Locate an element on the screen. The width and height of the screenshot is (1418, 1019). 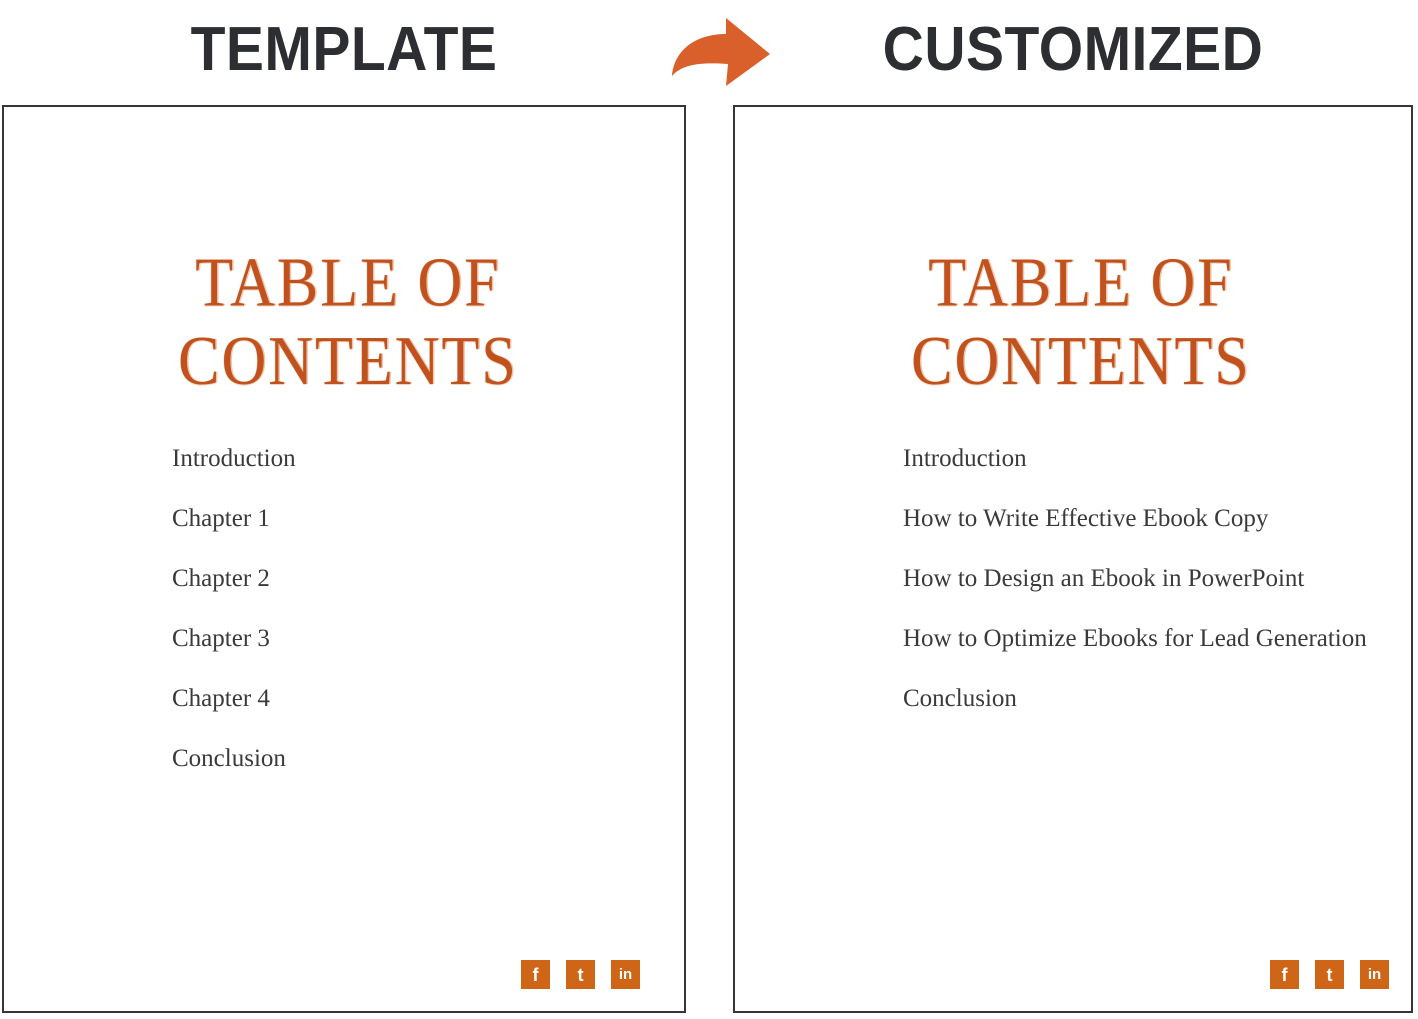
list-item: How to Write Effective Ebook Copy is located at coordinates (1086, 518).